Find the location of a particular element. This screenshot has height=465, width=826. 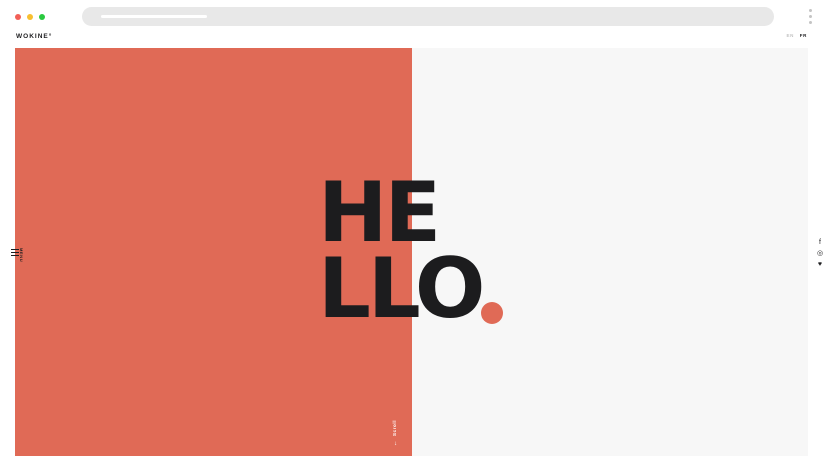

address-bar-placeholder is located at coordinates (154, 16).